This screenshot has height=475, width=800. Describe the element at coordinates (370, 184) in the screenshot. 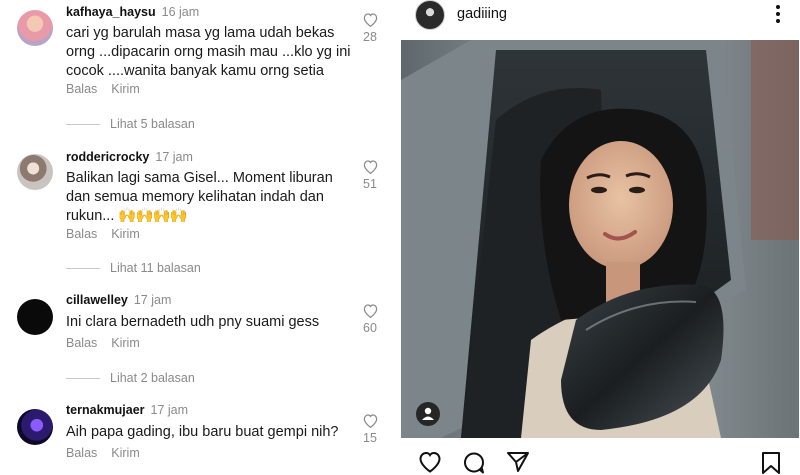

I see `like-count: 51` at that location.